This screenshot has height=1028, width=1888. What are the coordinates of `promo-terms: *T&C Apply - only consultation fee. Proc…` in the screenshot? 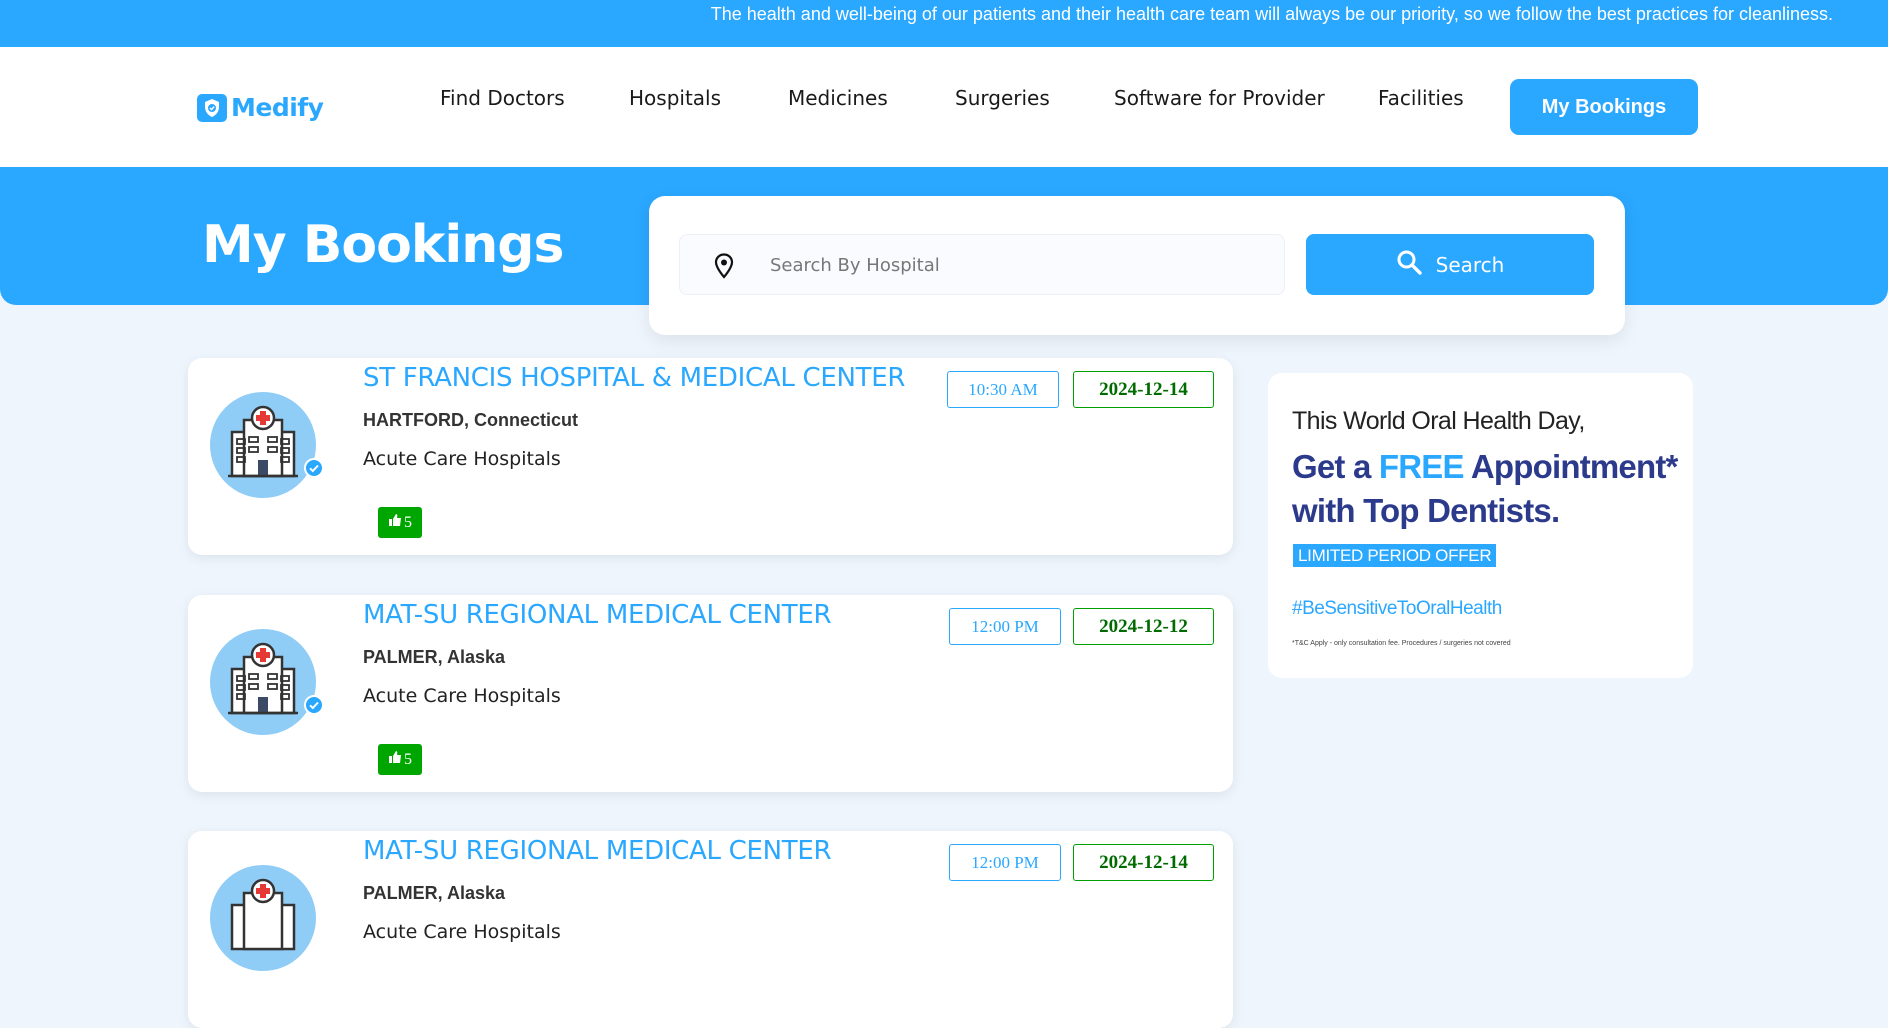 It's located at (1401, 643).